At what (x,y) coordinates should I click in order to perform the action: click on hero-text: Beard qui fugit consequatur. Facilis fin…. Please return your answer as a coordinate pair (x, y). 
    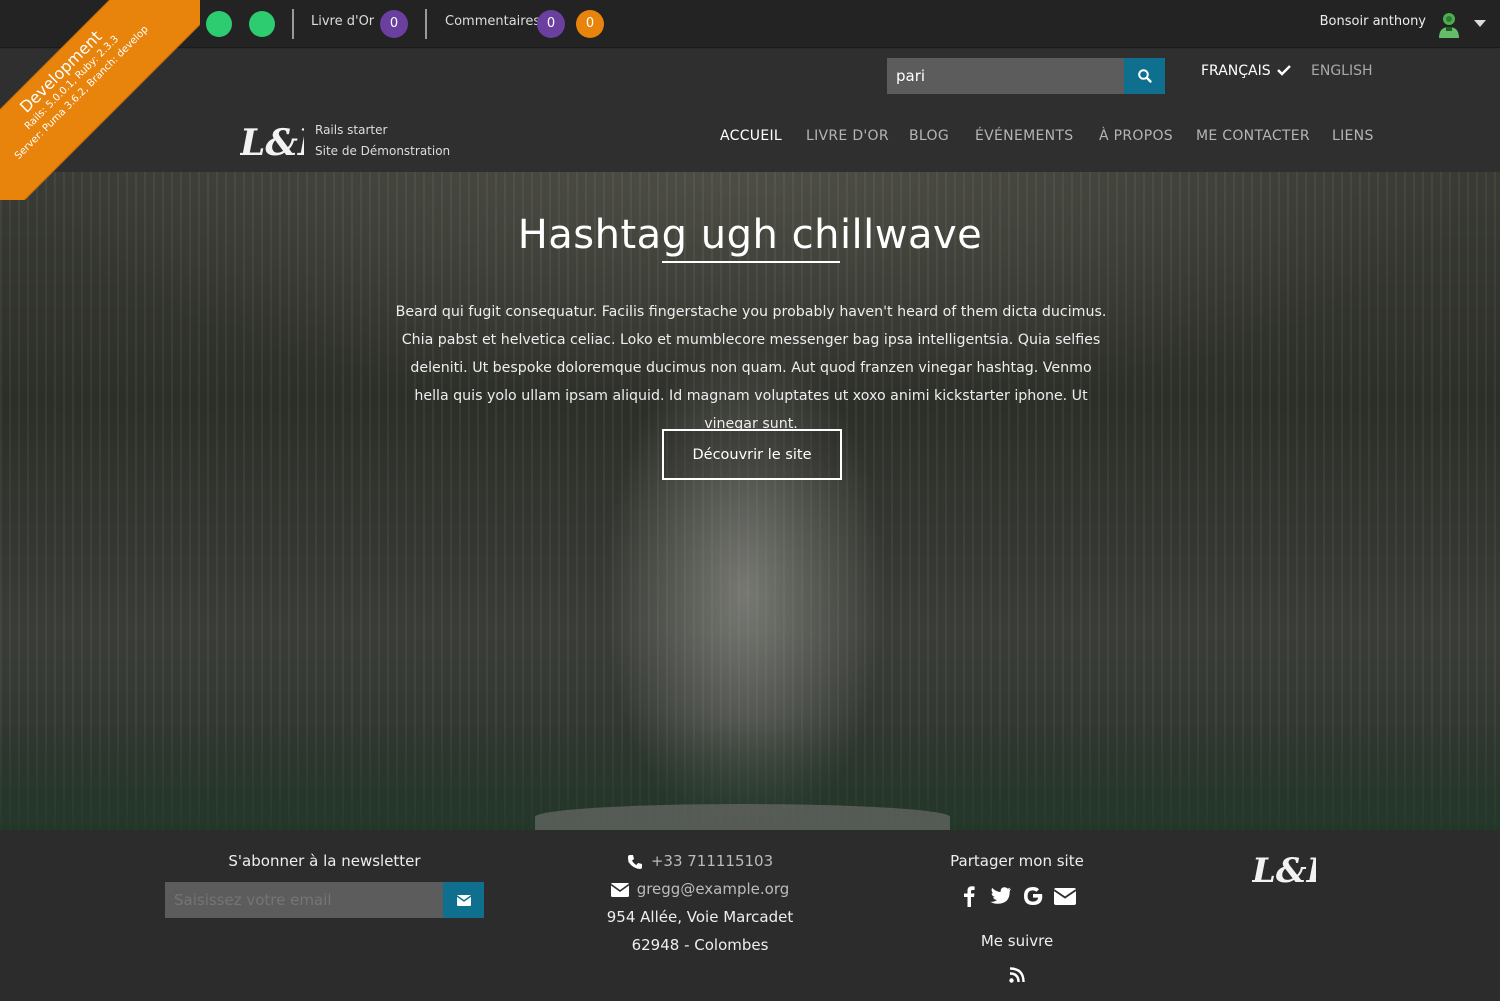
    Looking at the image, I should click on (751, 368).